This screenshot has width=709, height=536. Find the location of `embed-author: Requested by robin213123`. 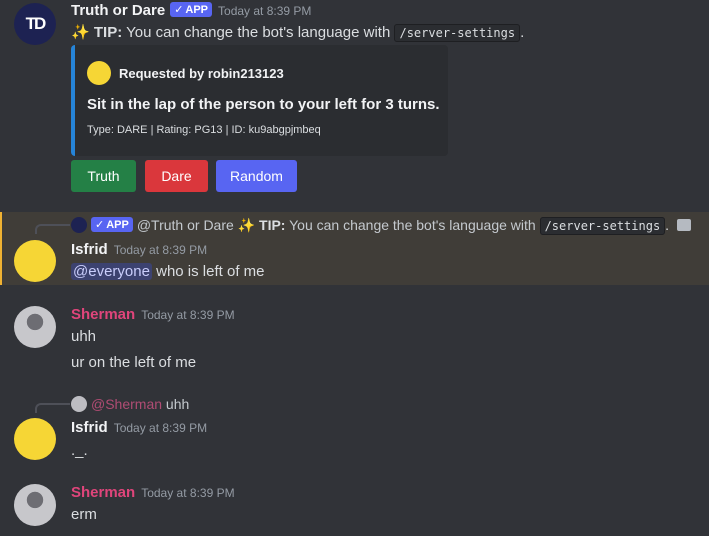

embed-author: Requested by robin213123 is located at coordinates (201, 73).